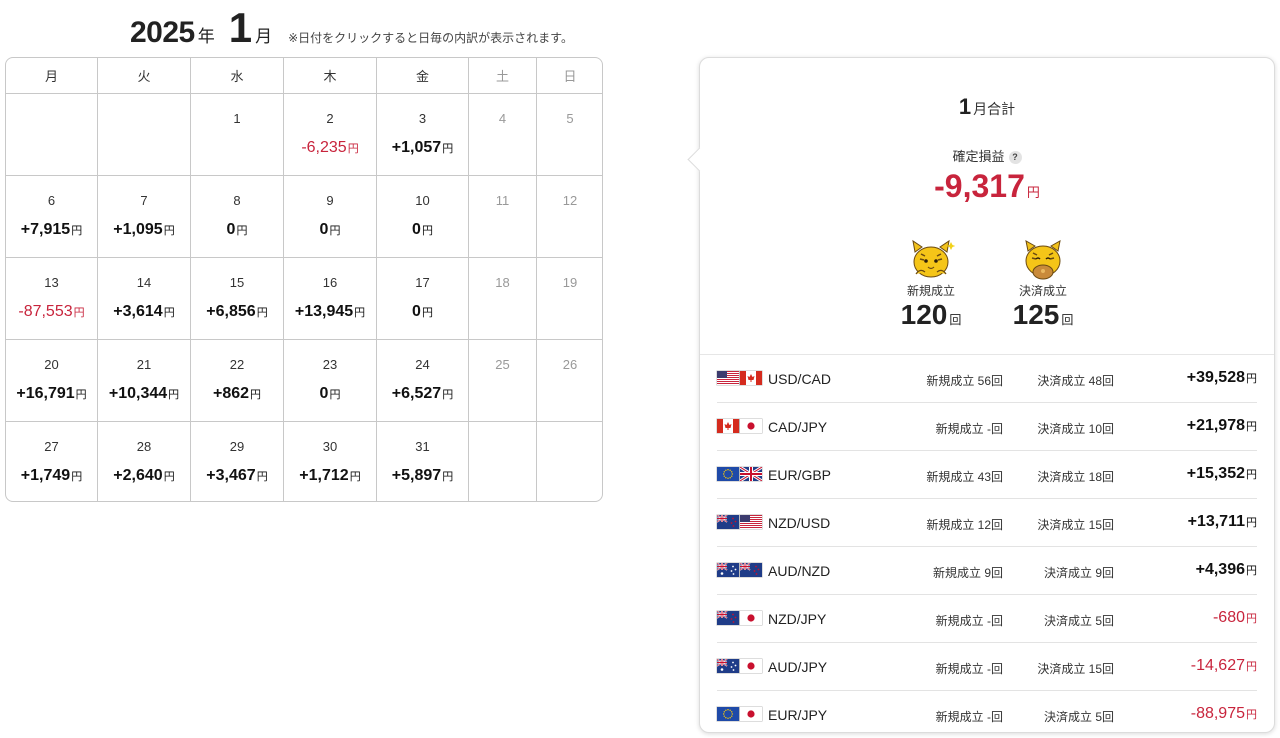  I want to click on calendar-day-cell: 19, so click(569, 299).